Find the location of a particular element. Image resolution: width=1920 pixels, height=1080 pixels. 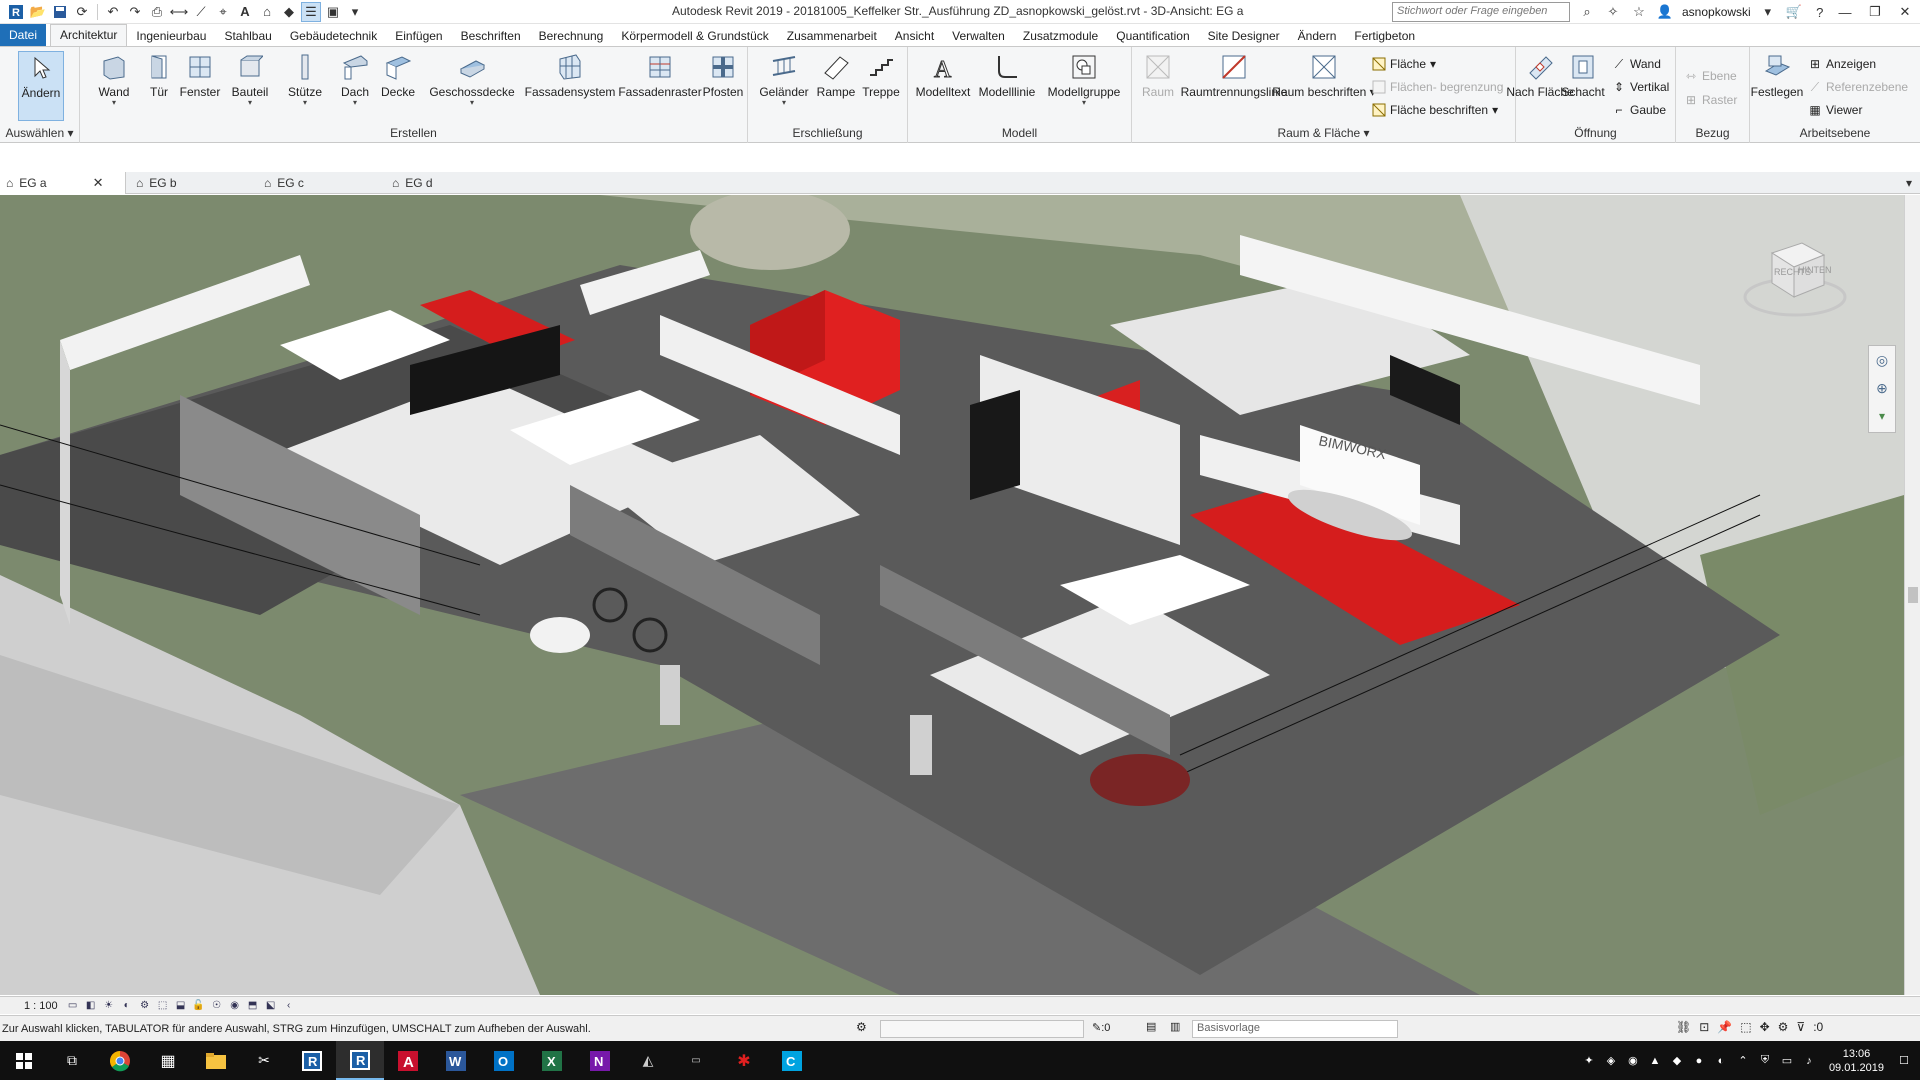

ref-plane-button: ⟋ Referenzebene is located at coordinates (1858, 87).